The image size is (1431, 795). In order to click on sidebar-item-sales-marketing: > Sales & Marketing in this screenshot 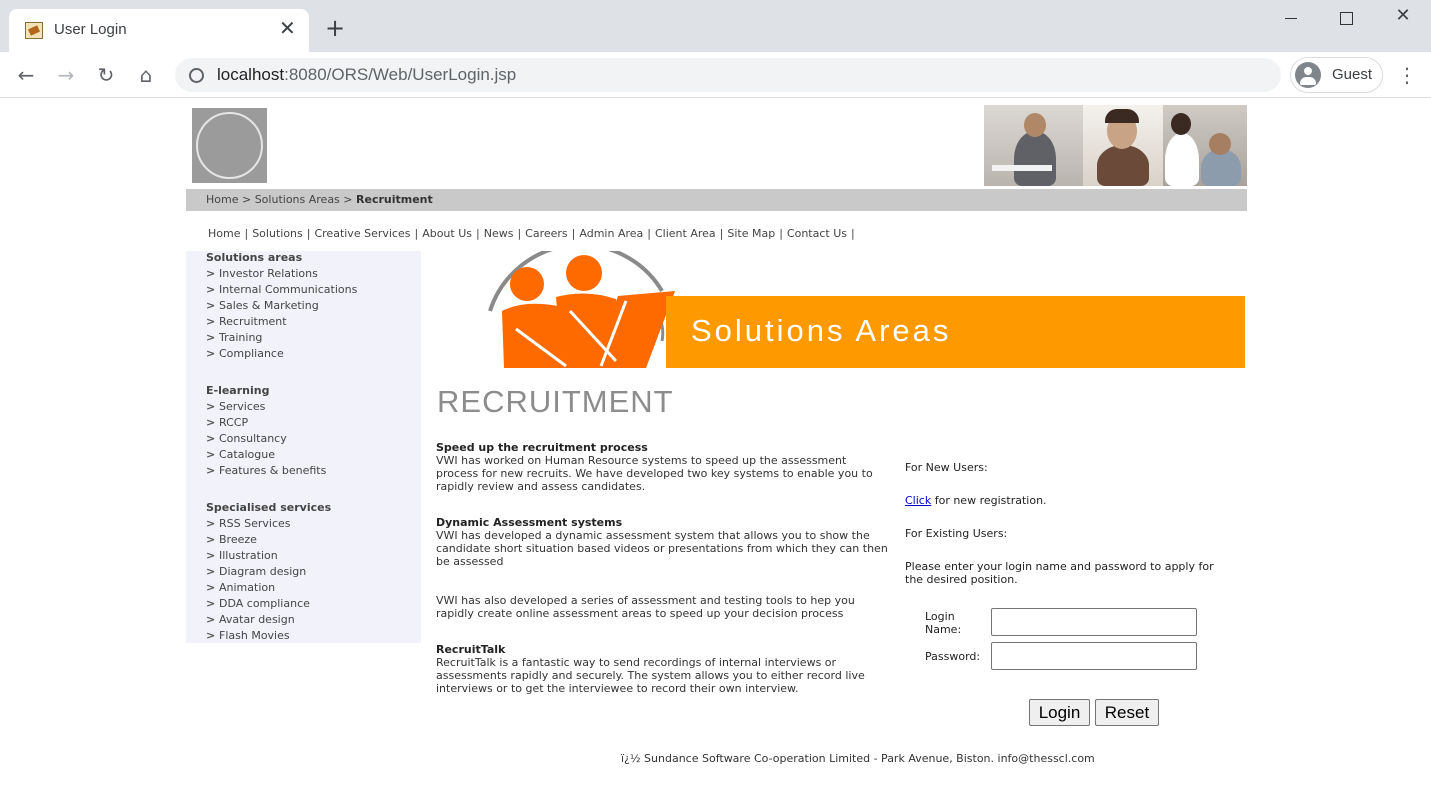, I will do `click(281, 307)`.